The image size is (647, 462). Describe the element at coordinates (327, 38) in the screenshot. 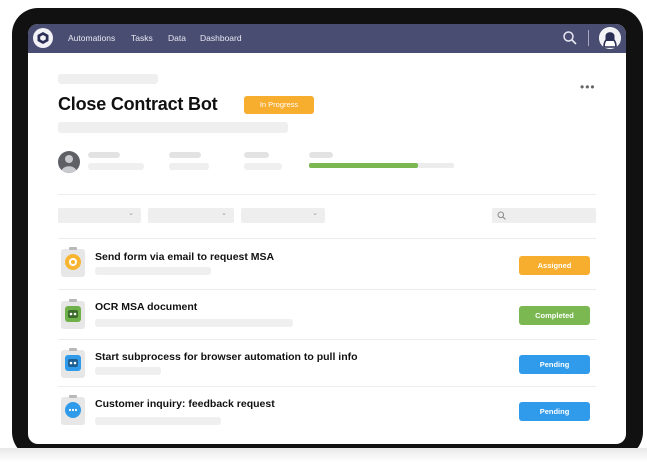

I see `top-nav-bar: Automations Tasks Data Dashboard` at that location.